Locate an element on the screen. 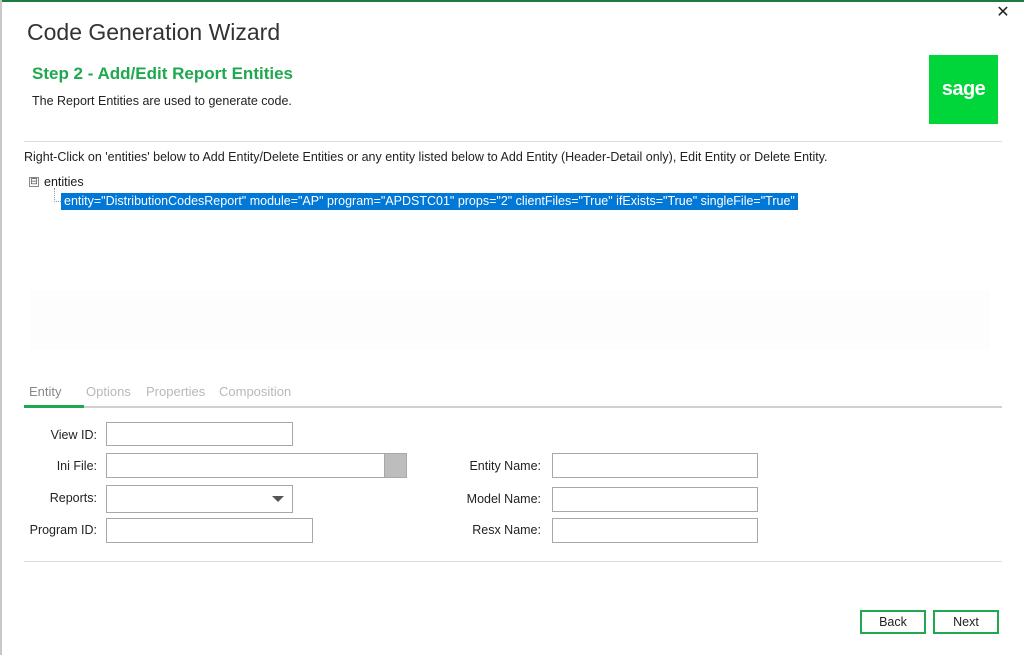 The width and height of the screenshot is (1024, 655). program-id-input is located at coordinates (209, 530).